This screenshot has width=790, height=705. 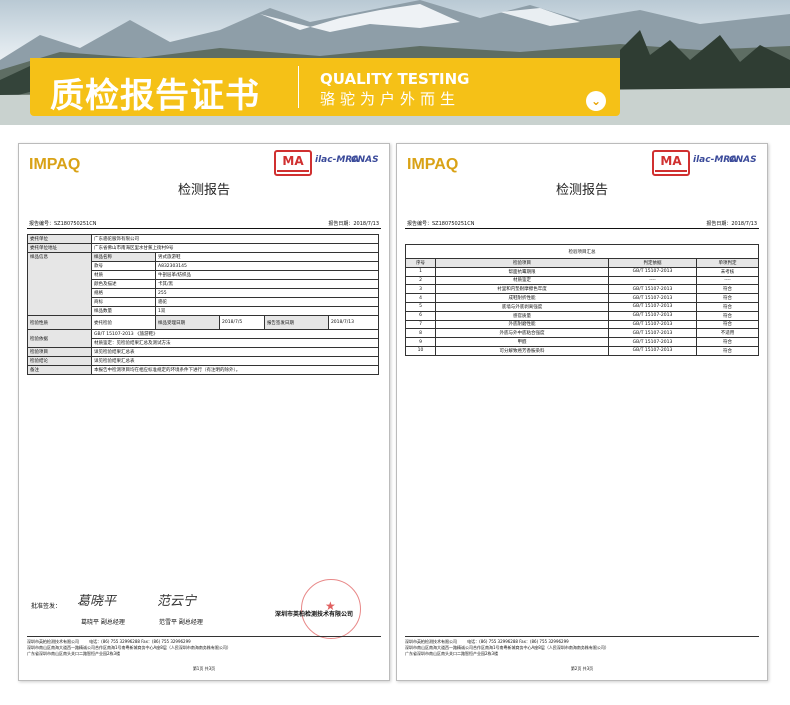 I want to click on conclusion-label: 检验结论, so click(x=59, y=361).